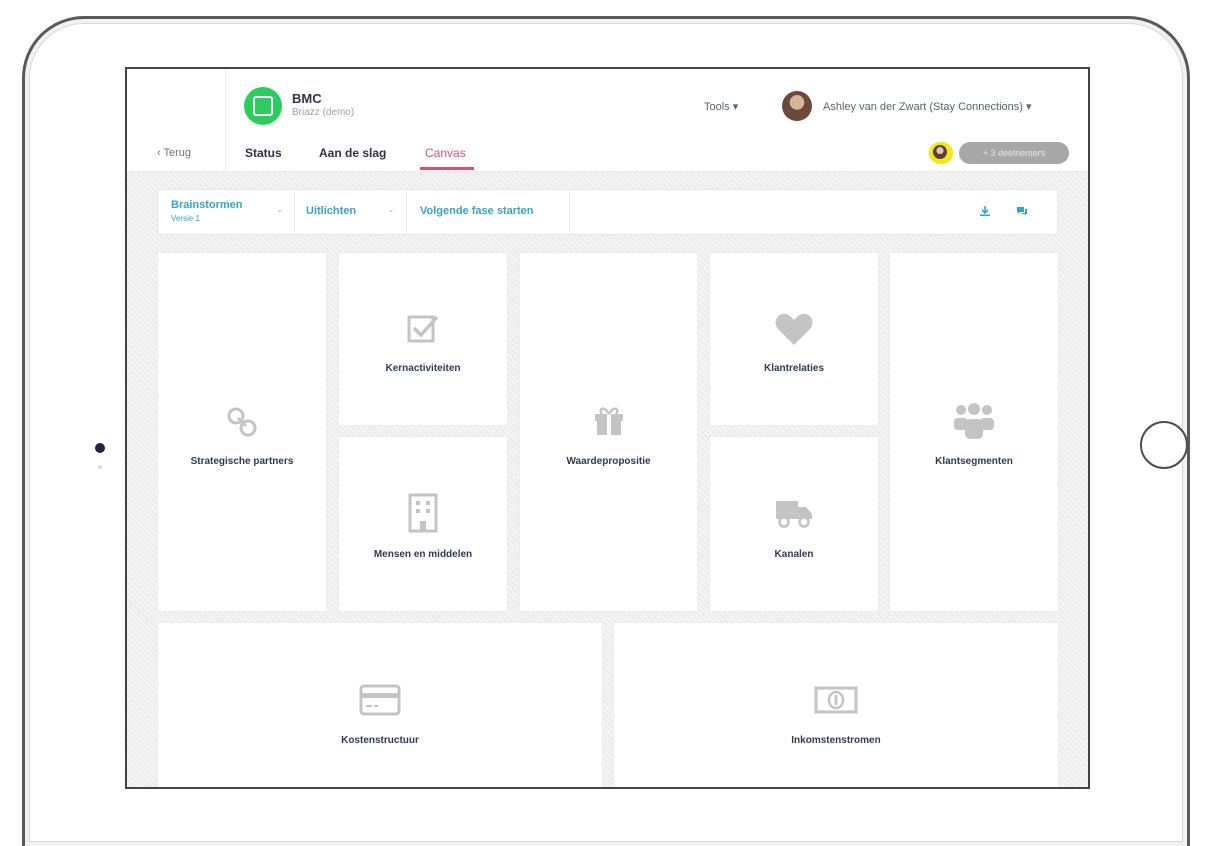 This screenshot has height=846, width=1205. What do you see at coordinates (985, 211) in the screenshot?
I see `download-icon` at bounding box center [985, 211].